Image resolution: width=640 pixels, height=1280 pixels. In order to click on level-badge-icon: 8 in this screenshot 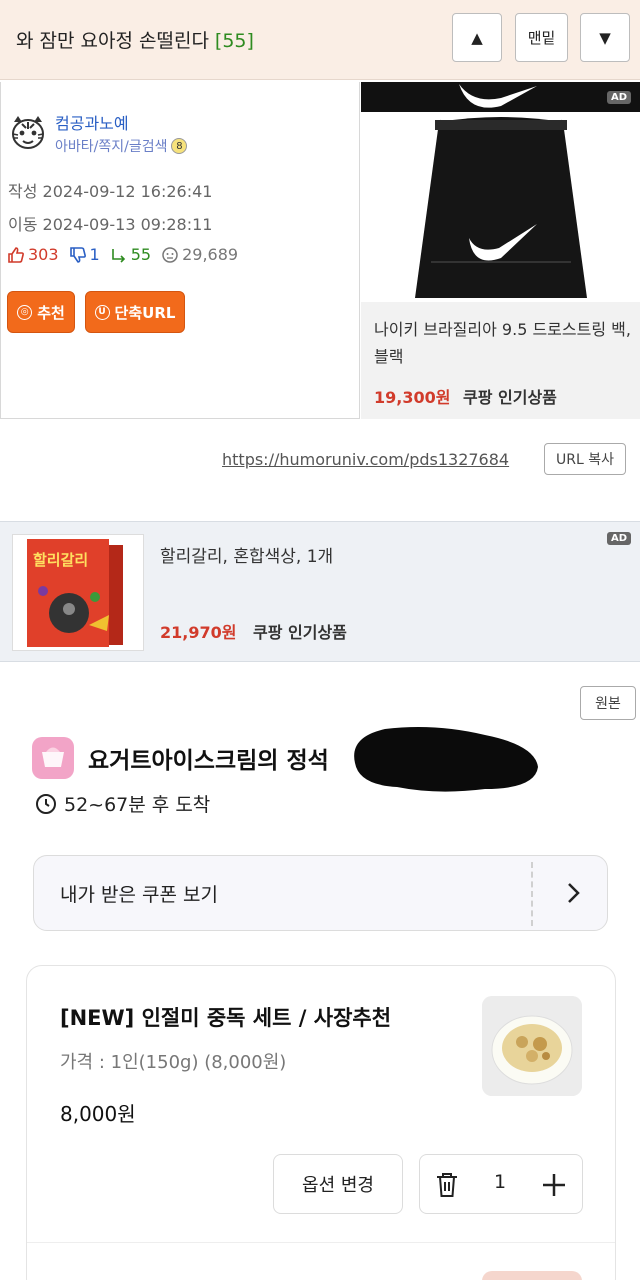, I will do `click(179, 146)`.